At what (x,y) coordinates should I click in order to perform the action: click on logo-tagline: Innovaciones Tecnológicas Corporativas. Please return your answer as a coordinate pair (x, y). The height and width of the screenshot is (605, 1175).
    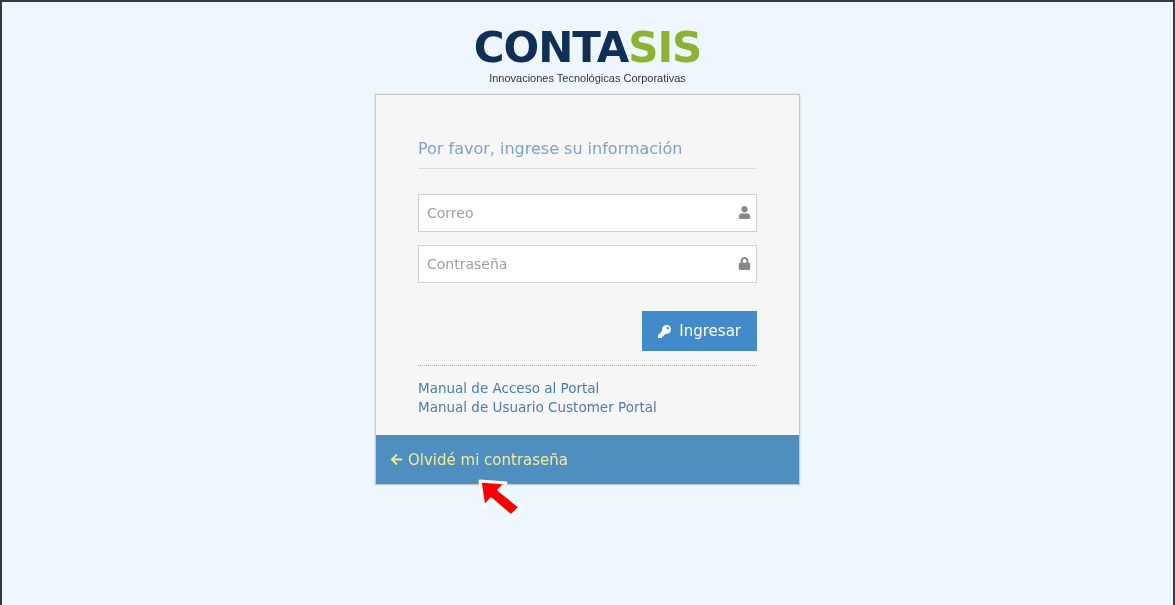
    Looking at the image, I should click on (587, 78).